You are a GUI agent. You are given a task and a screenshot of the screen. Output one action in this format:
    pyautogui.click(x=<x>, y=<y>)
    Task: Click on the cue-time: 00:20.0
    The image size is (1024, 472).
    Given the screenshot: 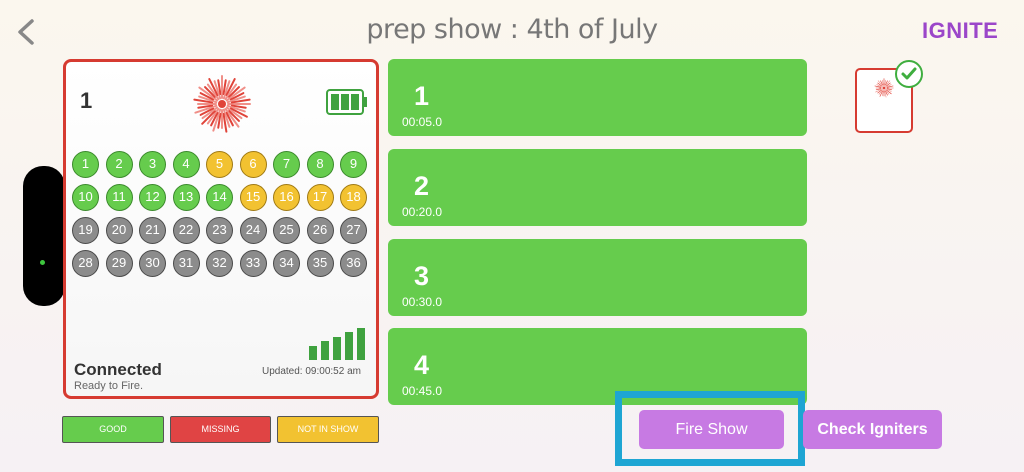 What is the action you would take?
    pyautogui.click(x=422, y=212)
    